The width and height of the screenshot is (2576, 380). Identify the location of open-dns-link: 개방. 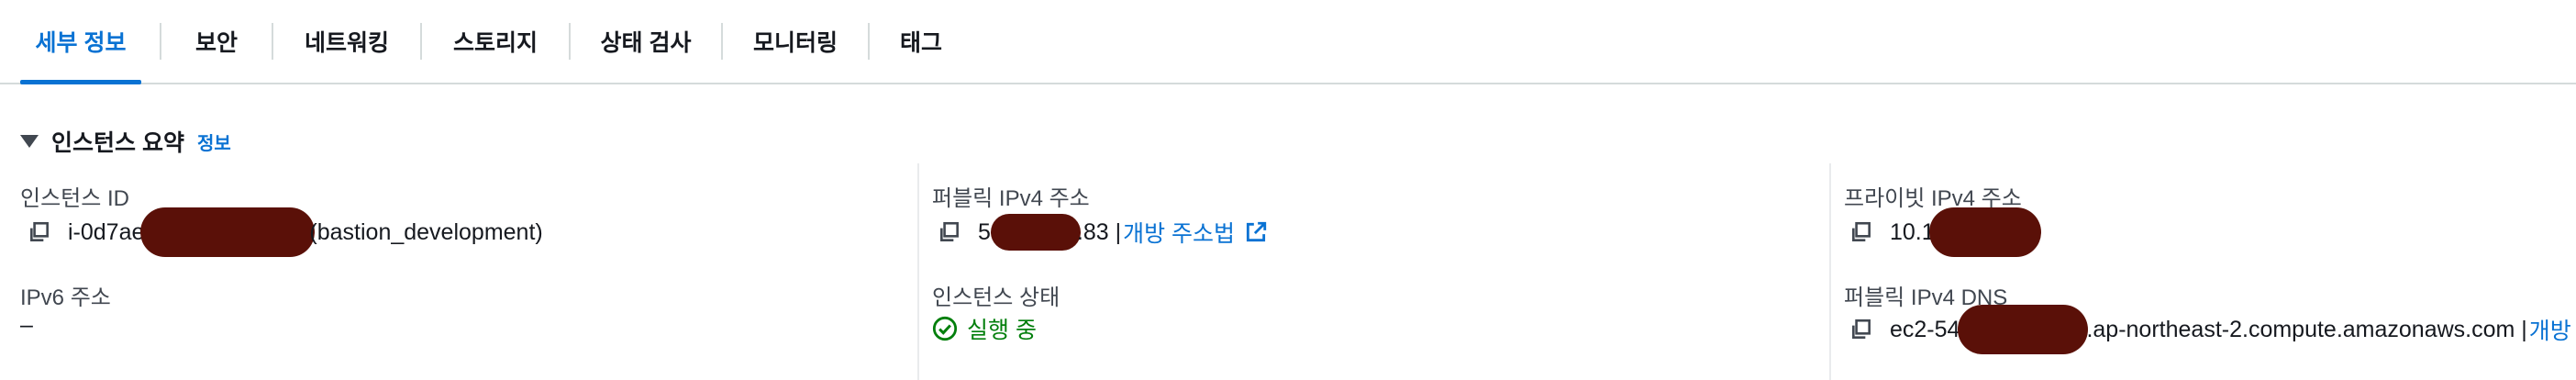
(2550, 329).